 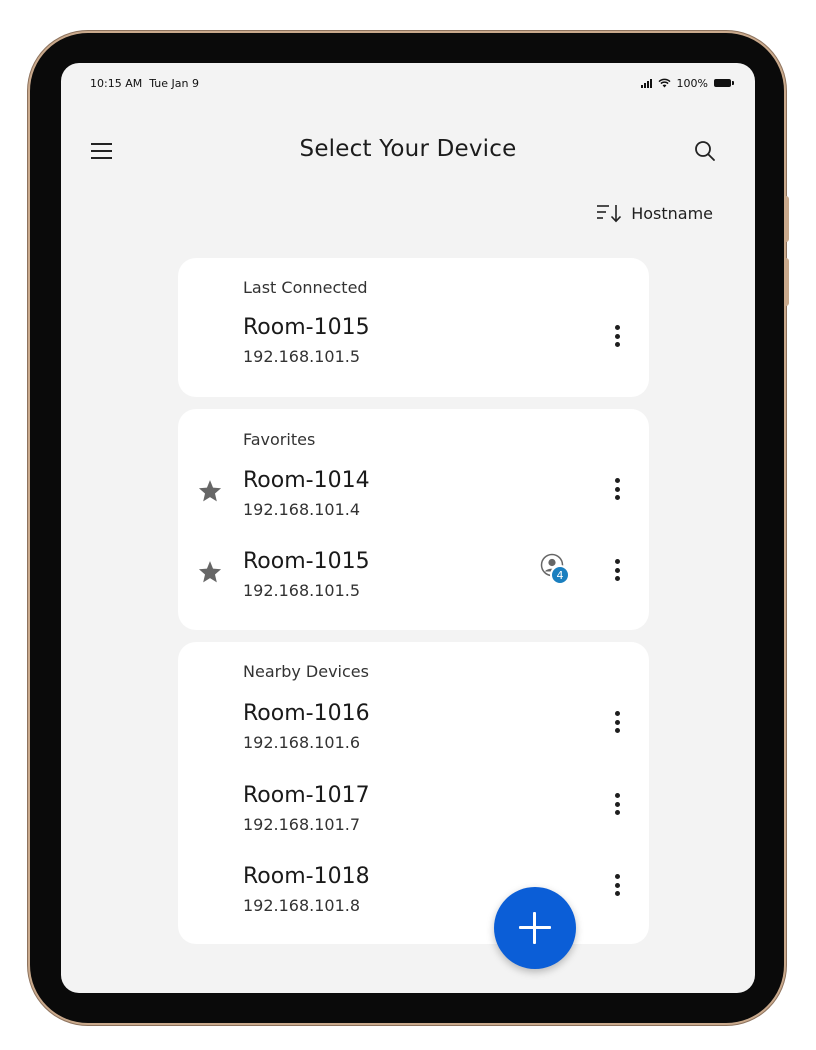 What do you see at coordinates (535, 928) in the screenshot?
I see `add-device-button` at bounding box center [535, 928].